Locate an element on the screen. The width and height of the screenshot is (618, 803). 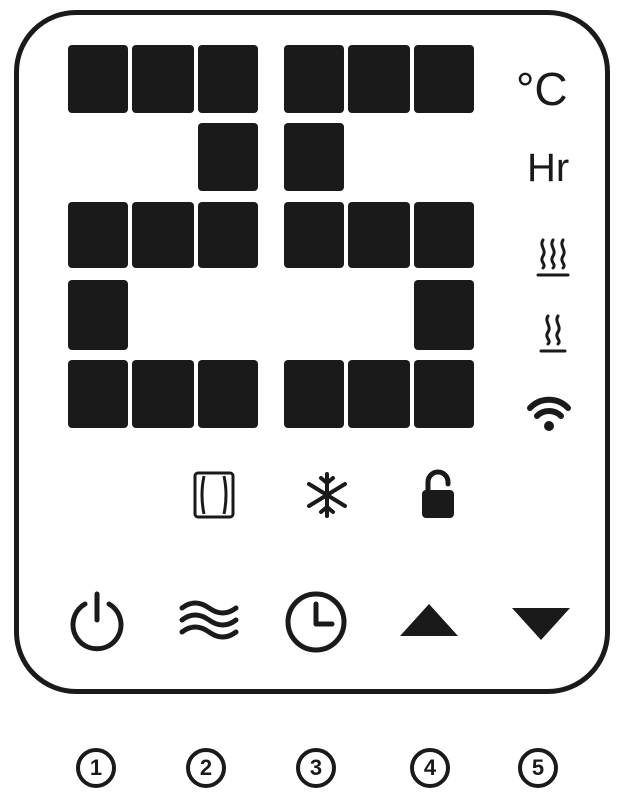
clock-icon is located at coordinates (316, 622).